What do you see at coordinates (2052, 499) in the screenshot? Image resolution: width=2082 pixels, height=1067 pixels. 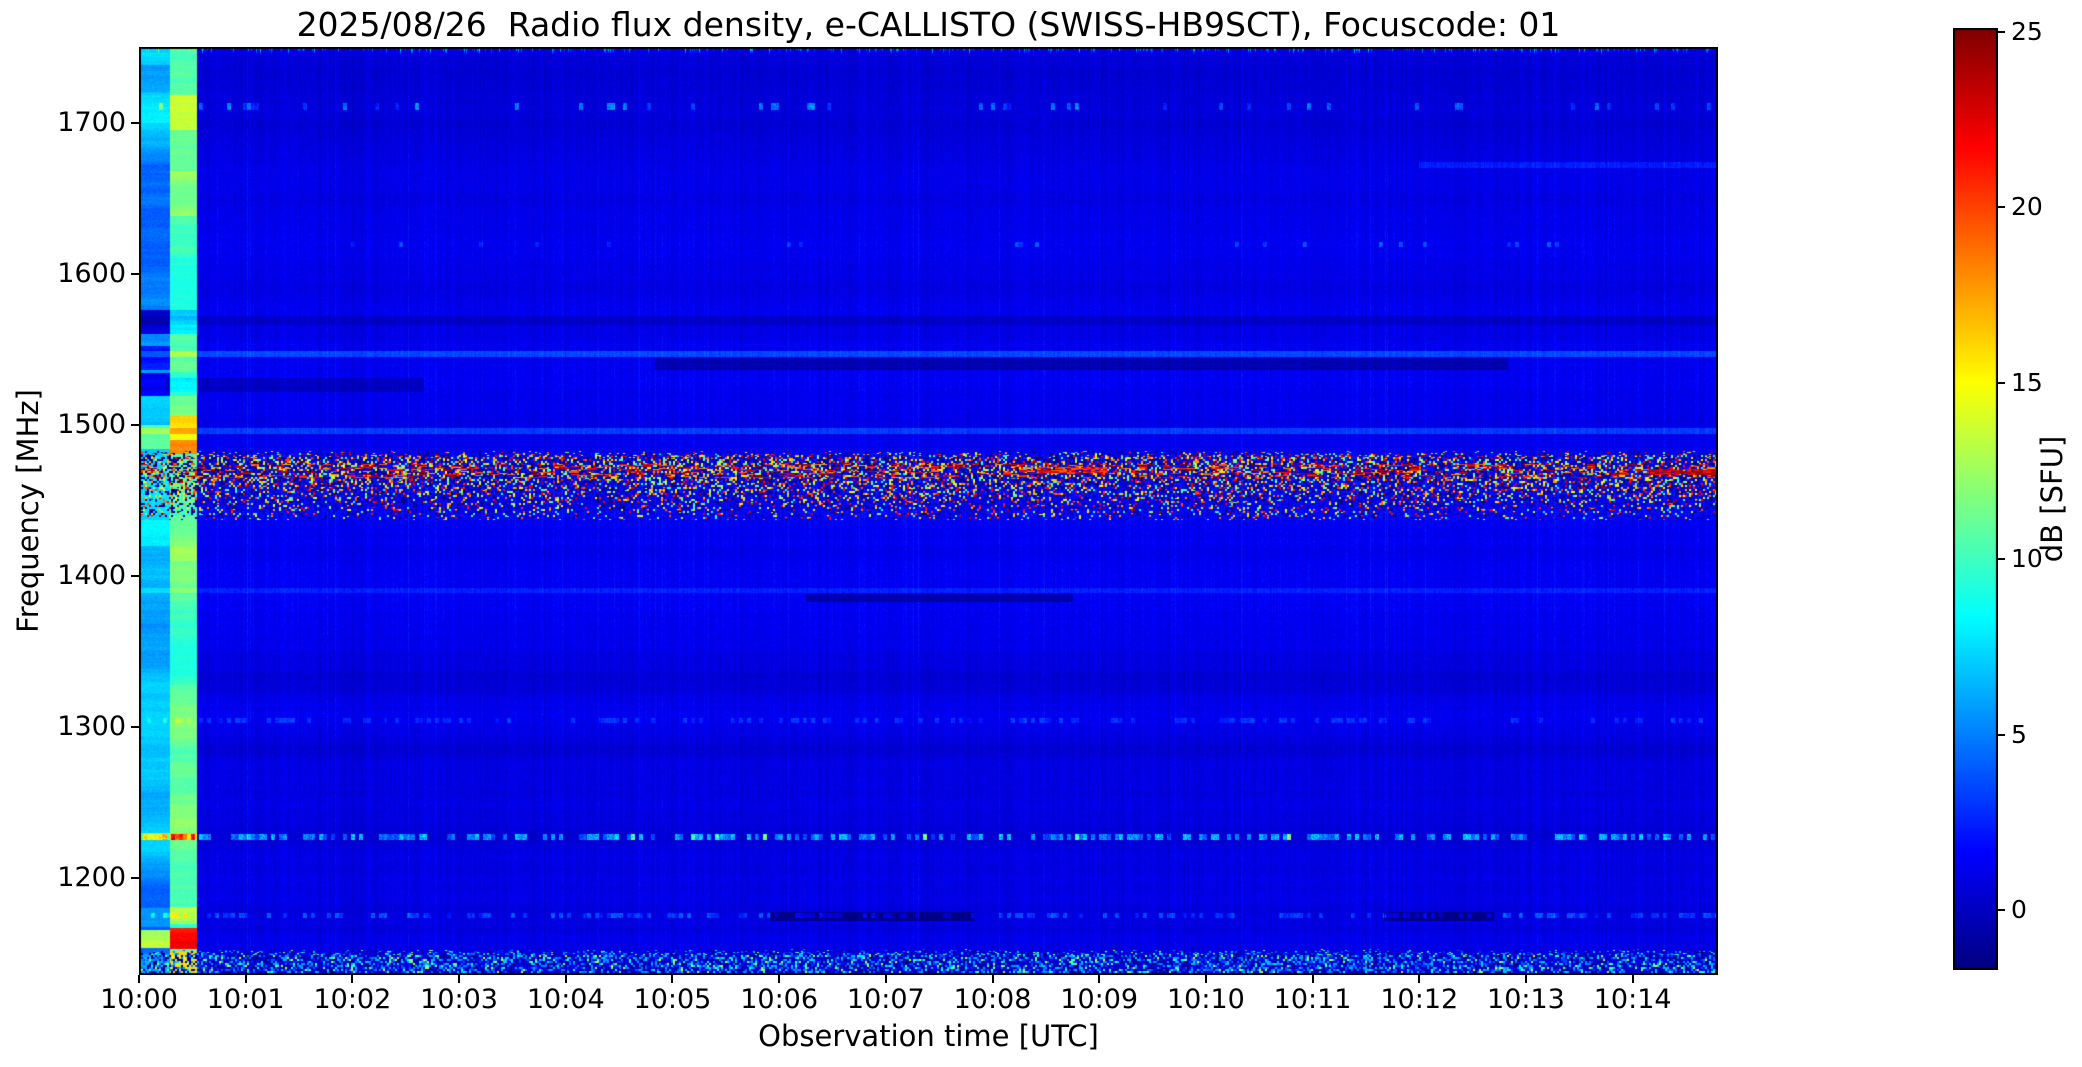 I see `colorbar-label: dB [SFU]` at bounding box center [2052, 499].